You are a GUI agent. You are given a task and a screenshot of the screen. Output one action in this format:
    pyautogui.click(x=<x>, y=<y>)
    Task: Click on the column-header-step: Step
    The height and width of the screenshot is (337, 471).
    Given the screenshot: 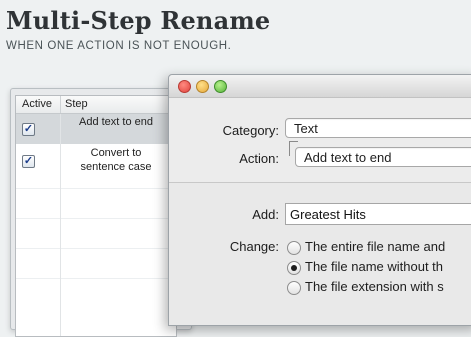 What is the action you would take?
    pyautogui.click(x=76, y=104)
    